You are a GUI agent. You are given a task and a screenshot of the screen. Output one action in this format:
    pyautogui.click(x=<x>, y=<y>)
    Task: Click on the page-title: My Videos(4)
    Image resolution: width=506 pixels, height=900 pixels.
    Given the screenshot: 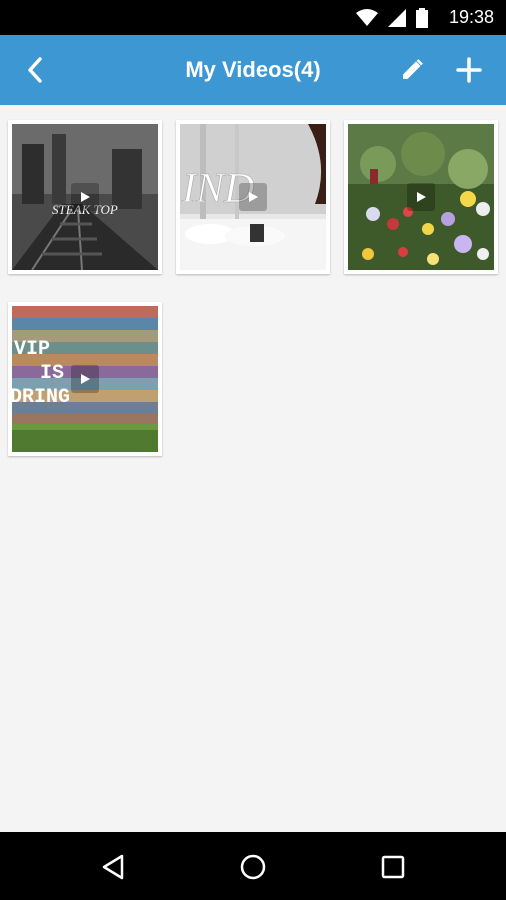 What is the action you would take?
    pyautogui.click(x=253, y=69)
    